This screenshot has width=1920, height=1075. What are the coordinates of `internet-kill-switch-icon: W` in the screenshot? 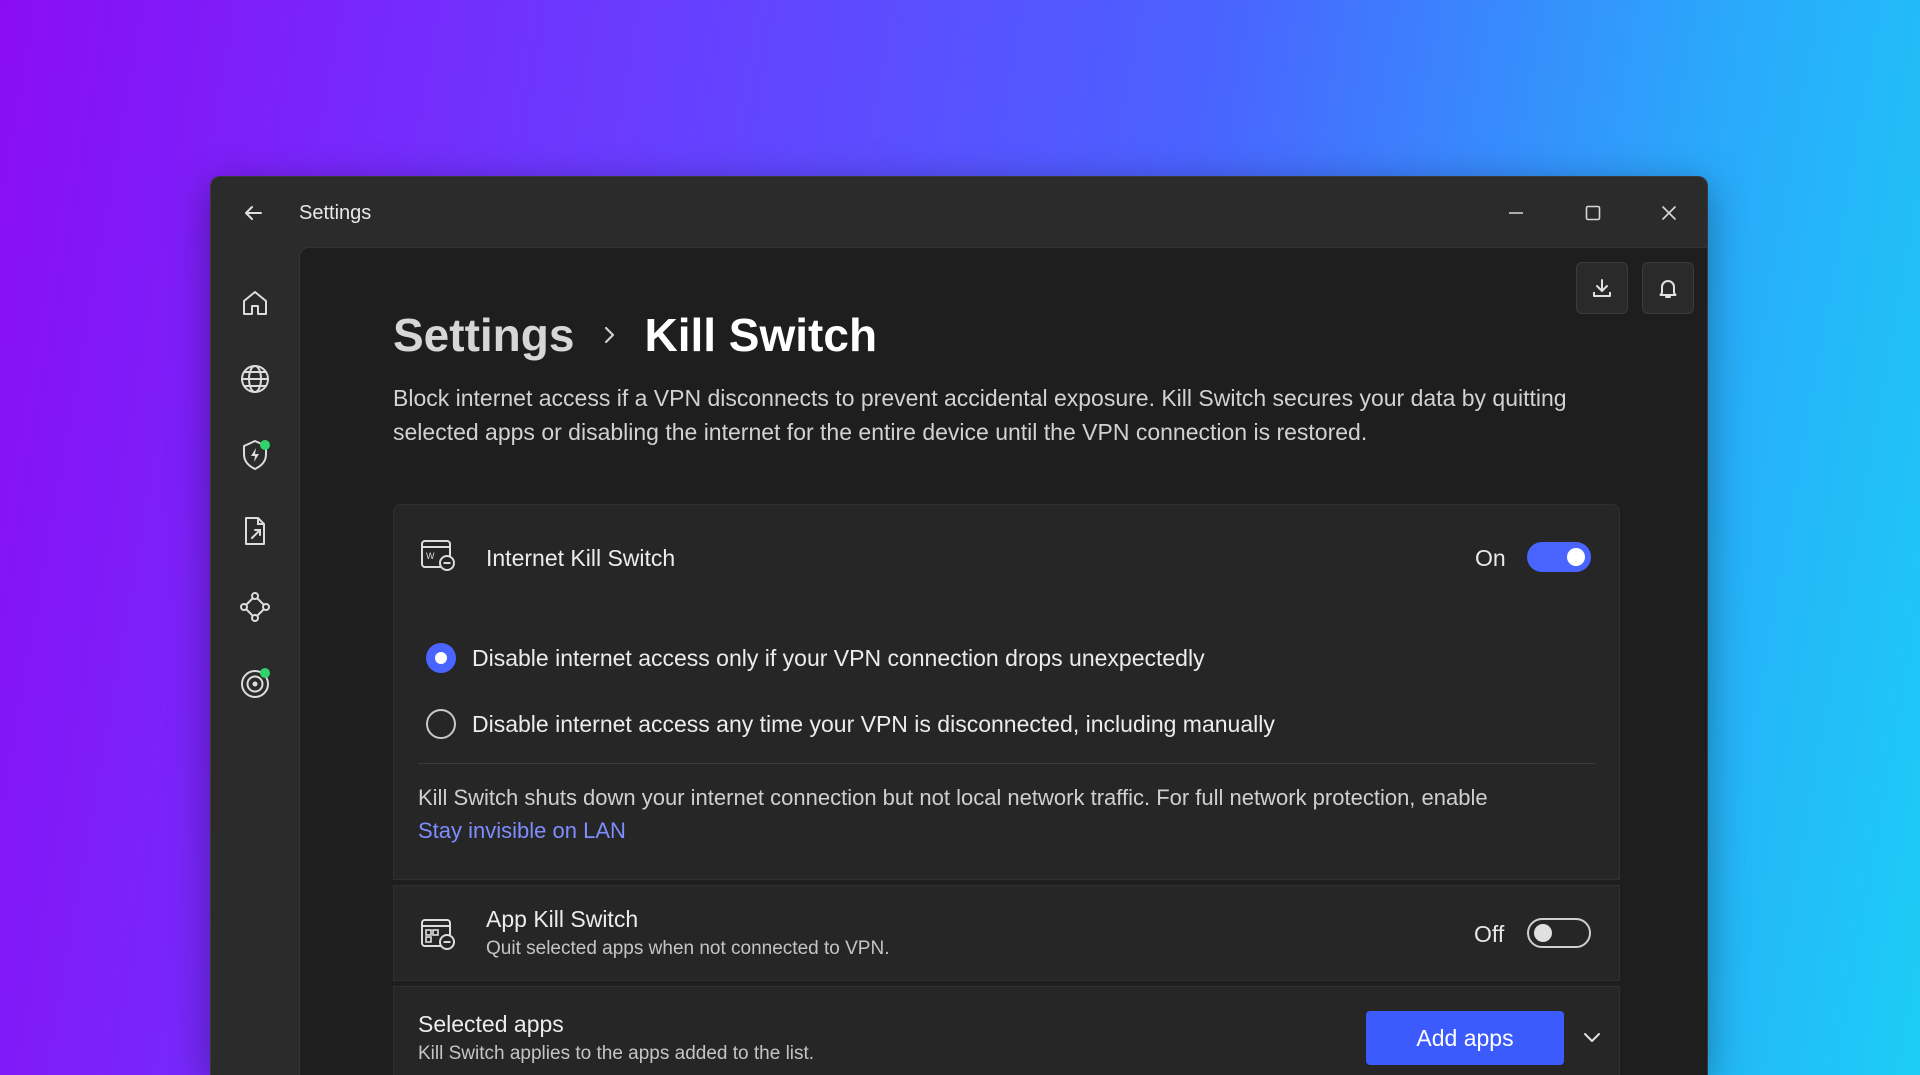 It's located at (438, 555).